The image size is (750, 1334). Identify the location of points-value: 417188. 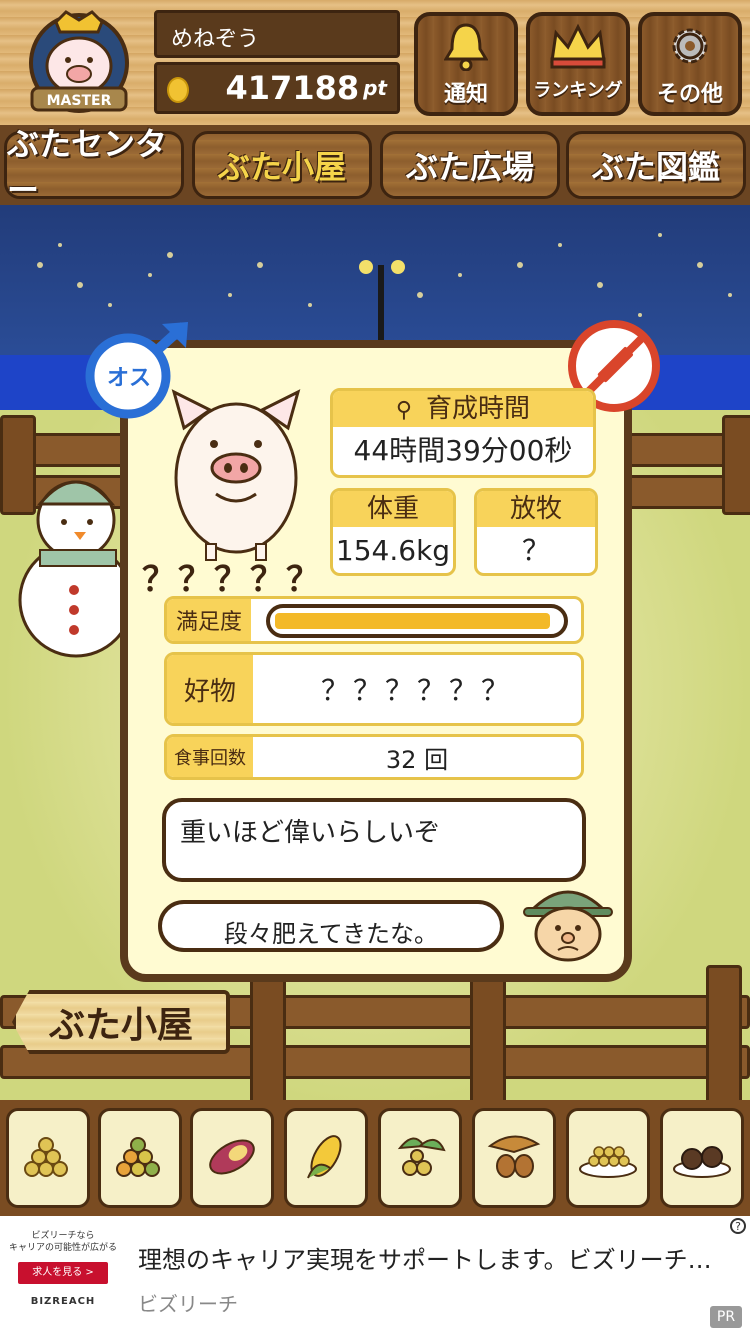
(292, 88).